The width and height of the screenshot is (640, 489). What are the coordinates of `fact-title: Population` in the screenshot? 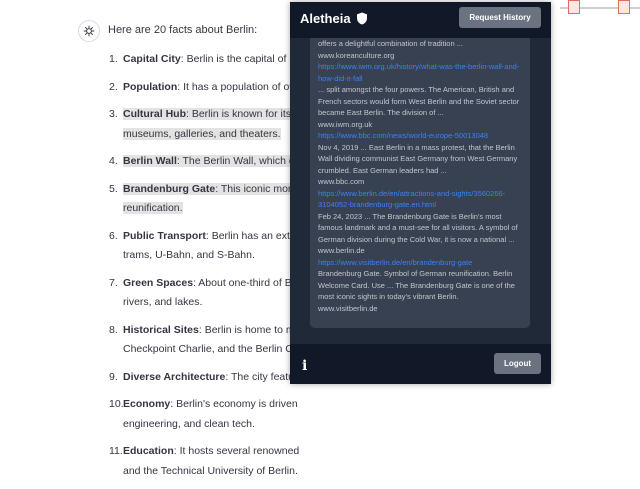 It's located at (150, 86).